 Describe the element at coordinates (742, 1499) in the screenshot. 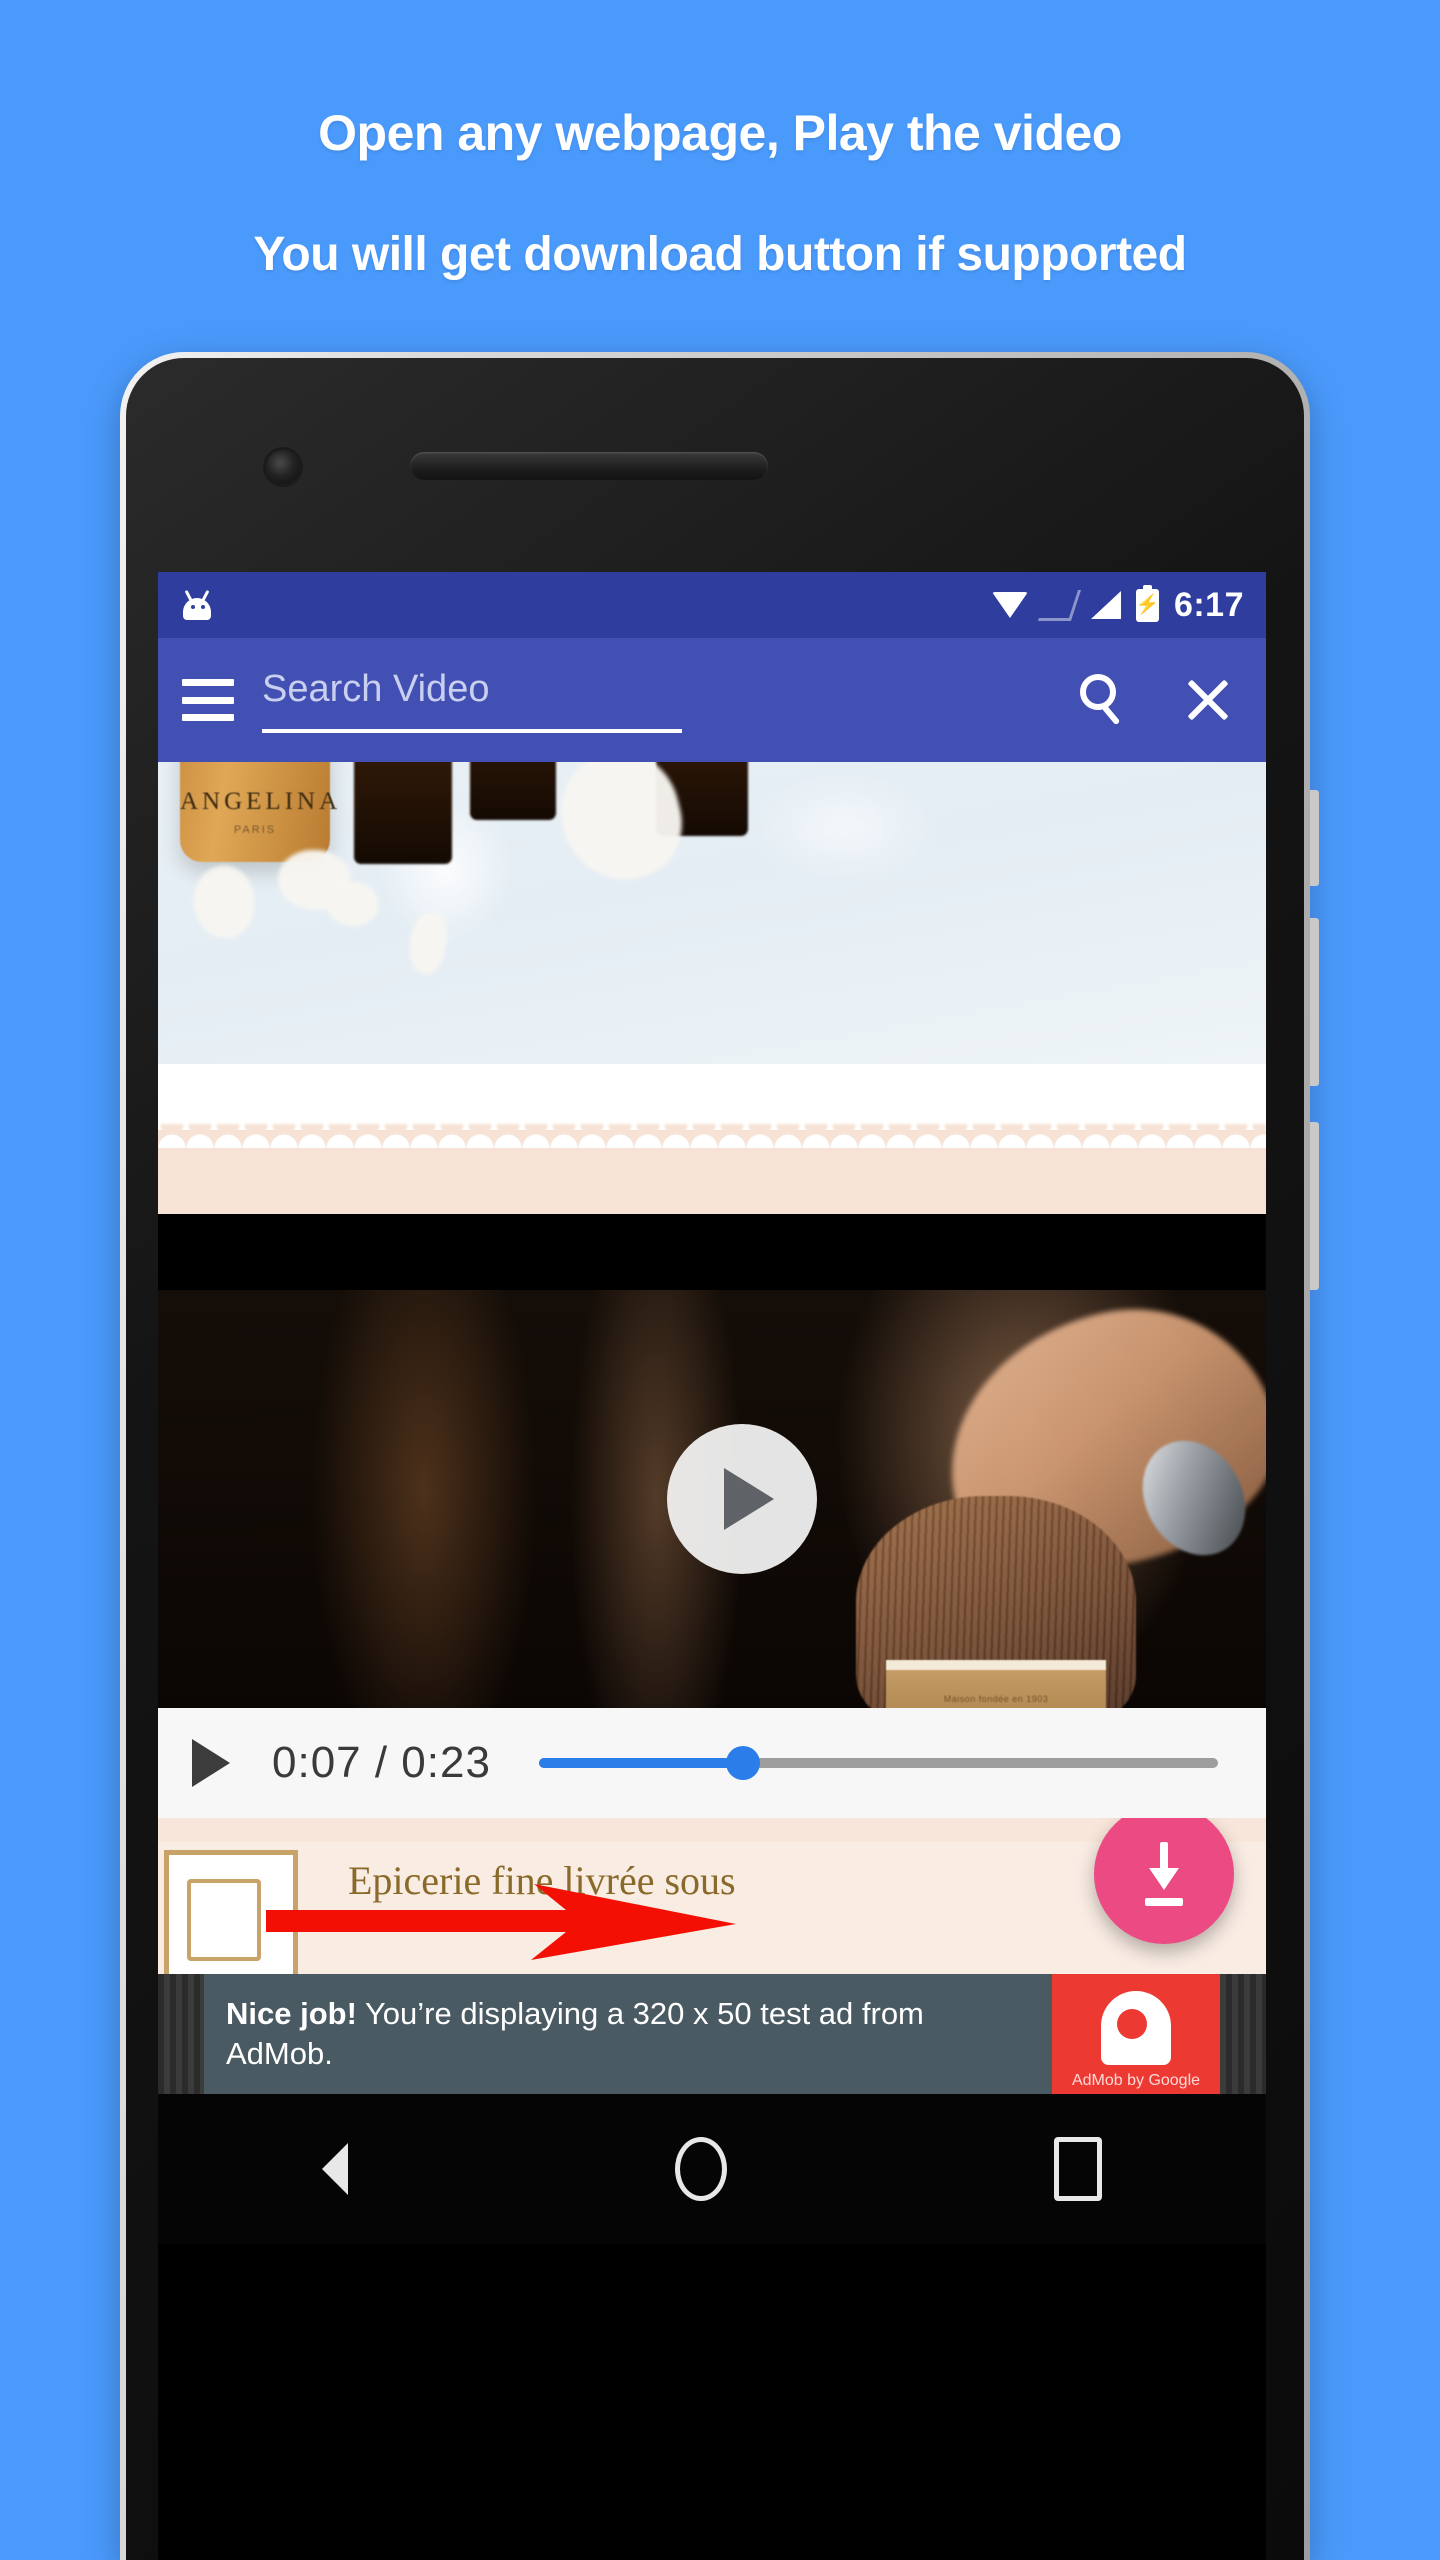

I see `play-circle-icon` at that location.